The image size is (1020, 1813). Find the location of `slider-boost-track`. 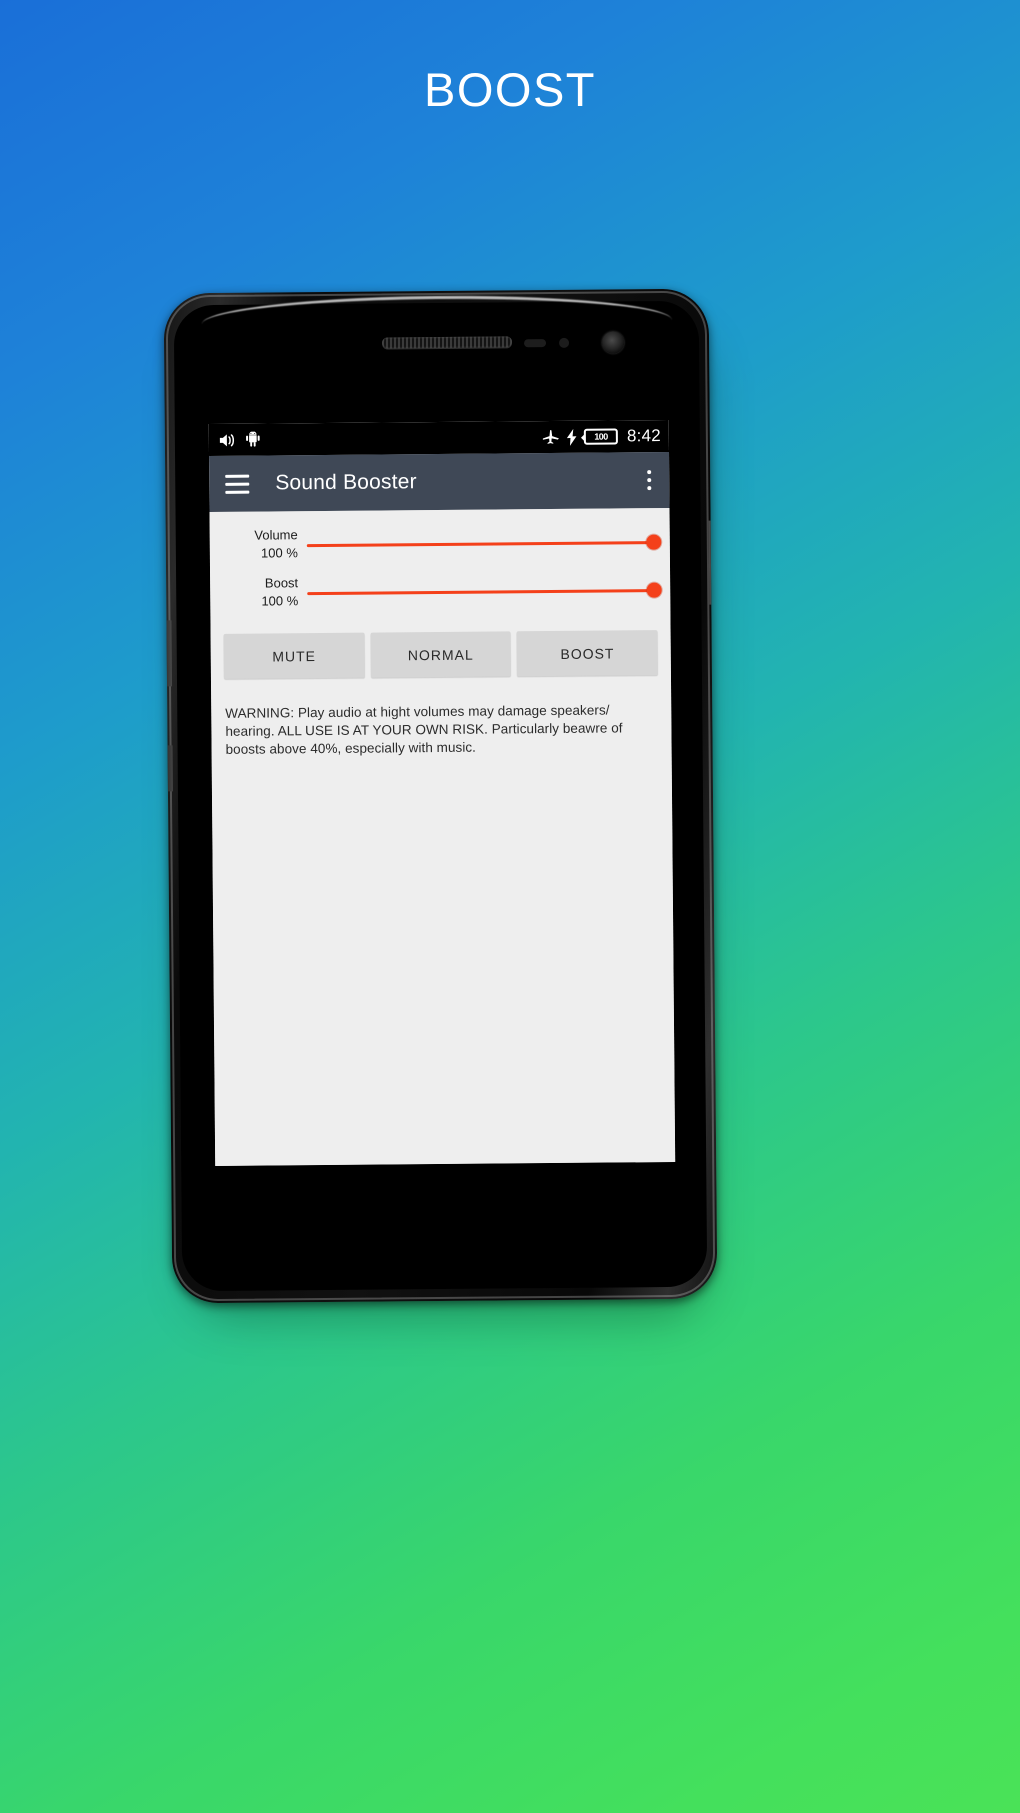

slider-boost-track is located at coordinates (484, 590).